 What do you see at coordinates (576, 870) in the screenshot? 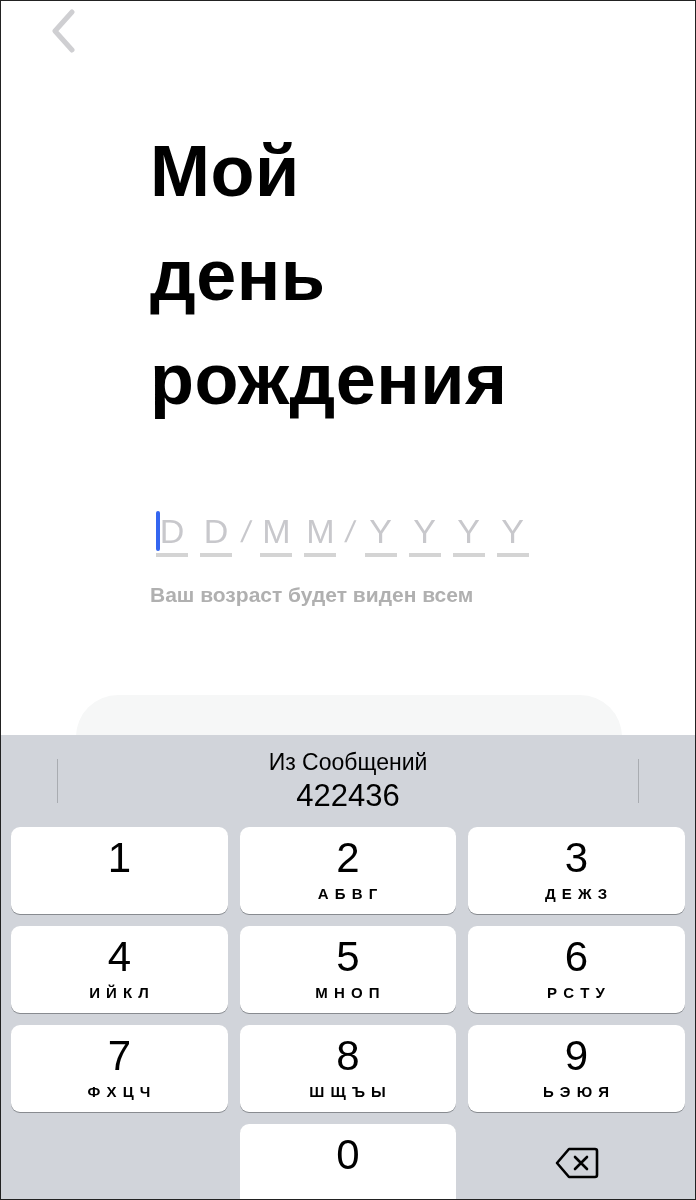
I see `digit-key: 3 Д Е Ж З` at bounding box center [576, 870].